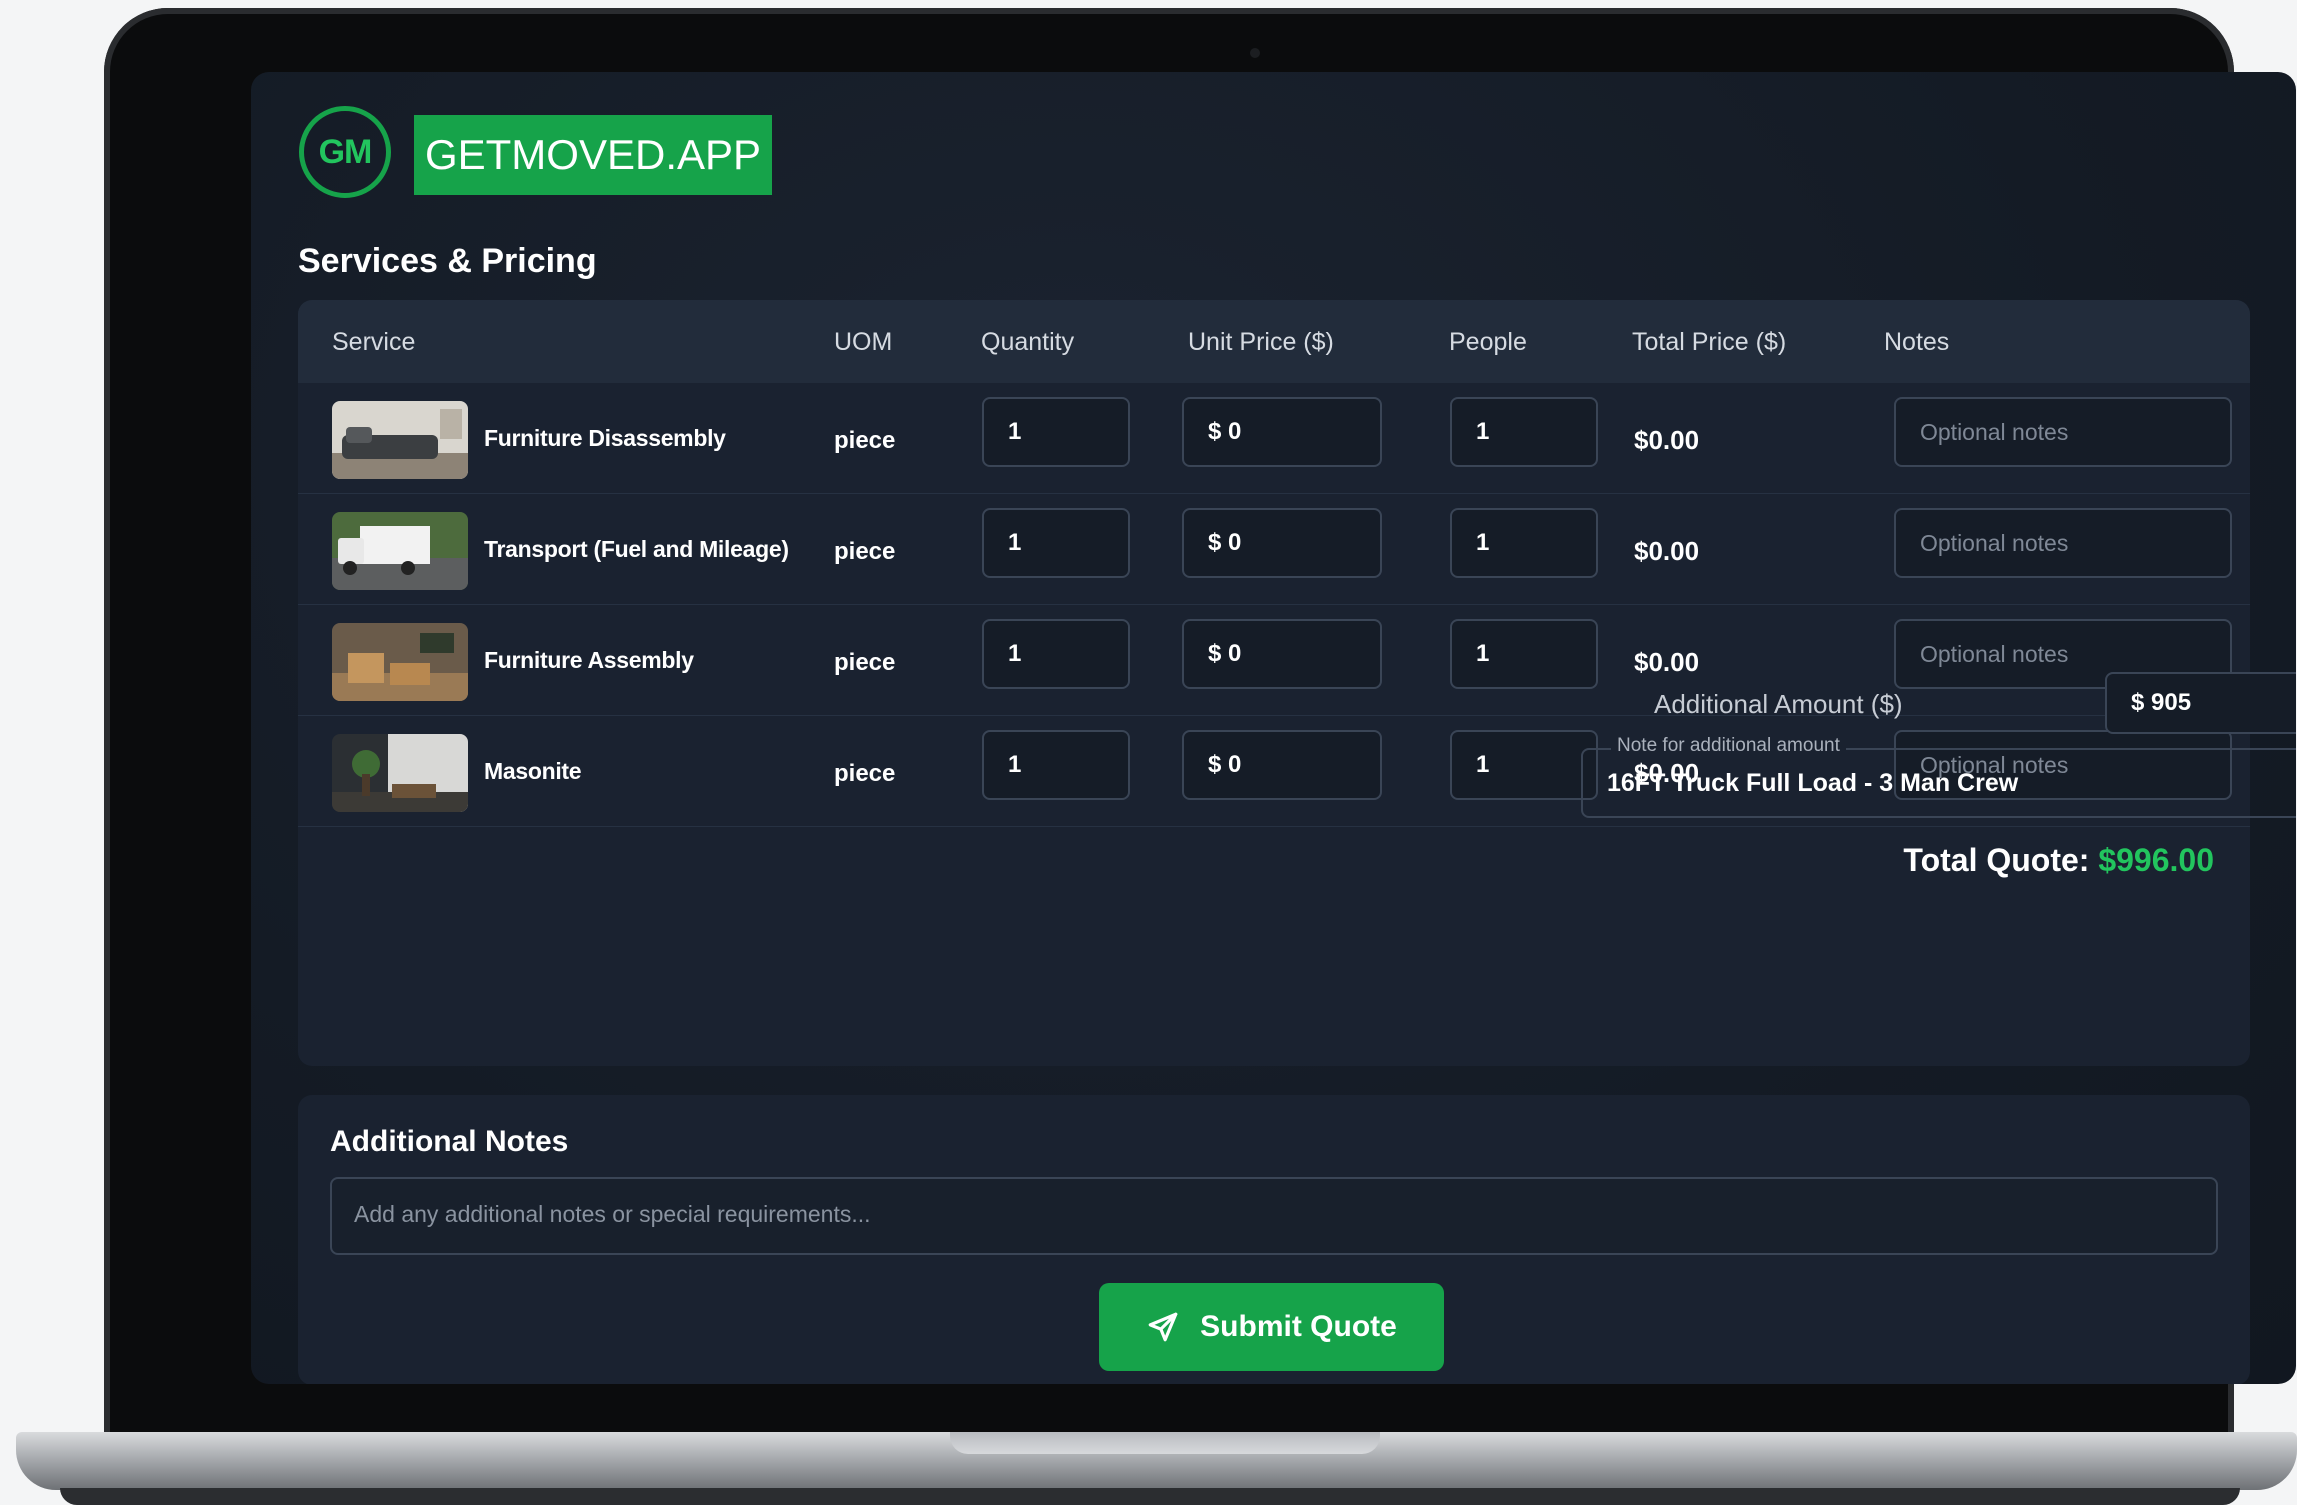  Describe the element at coordinates (1917, 342) in the screenshot. I see `header-notes: Notes` at that location.